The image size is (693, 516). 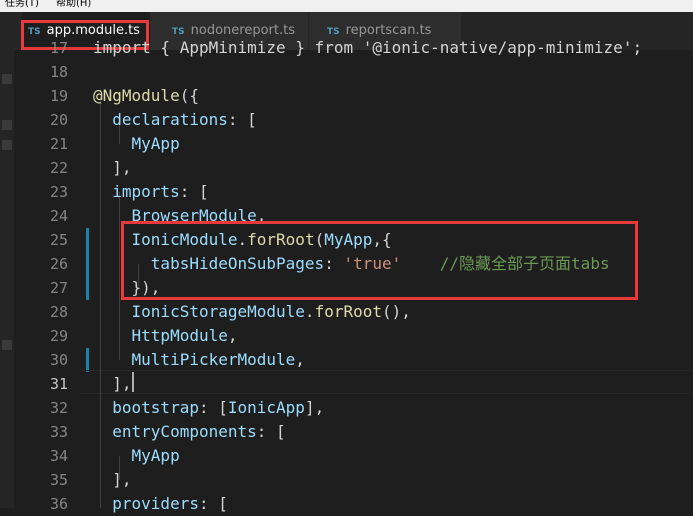 What do you see at coordinates (179, 335) in the screenshot?
I see `code-token: HttpModule` at bounding box center [179, 335].